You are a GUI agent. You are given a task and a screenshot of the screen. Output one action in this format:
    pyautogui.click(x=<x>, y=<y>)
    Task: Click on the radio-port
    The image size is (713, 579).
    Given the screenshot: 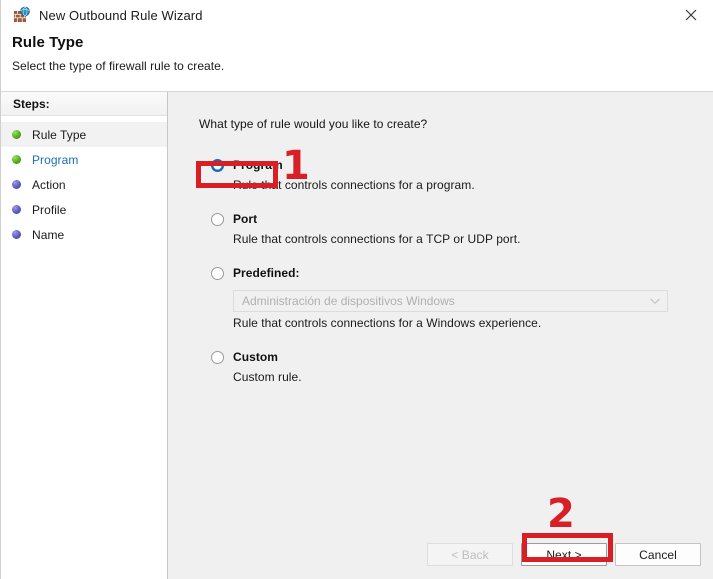 What is the action you would take?
    pyautogui.click(x=217, y=219)
    